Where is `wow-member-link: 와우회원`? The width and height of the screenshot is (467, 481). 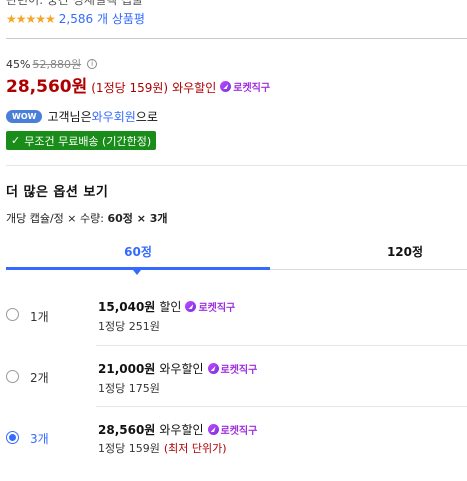
wow-member-link: 와우회원 is located at coordinates (114, 116).